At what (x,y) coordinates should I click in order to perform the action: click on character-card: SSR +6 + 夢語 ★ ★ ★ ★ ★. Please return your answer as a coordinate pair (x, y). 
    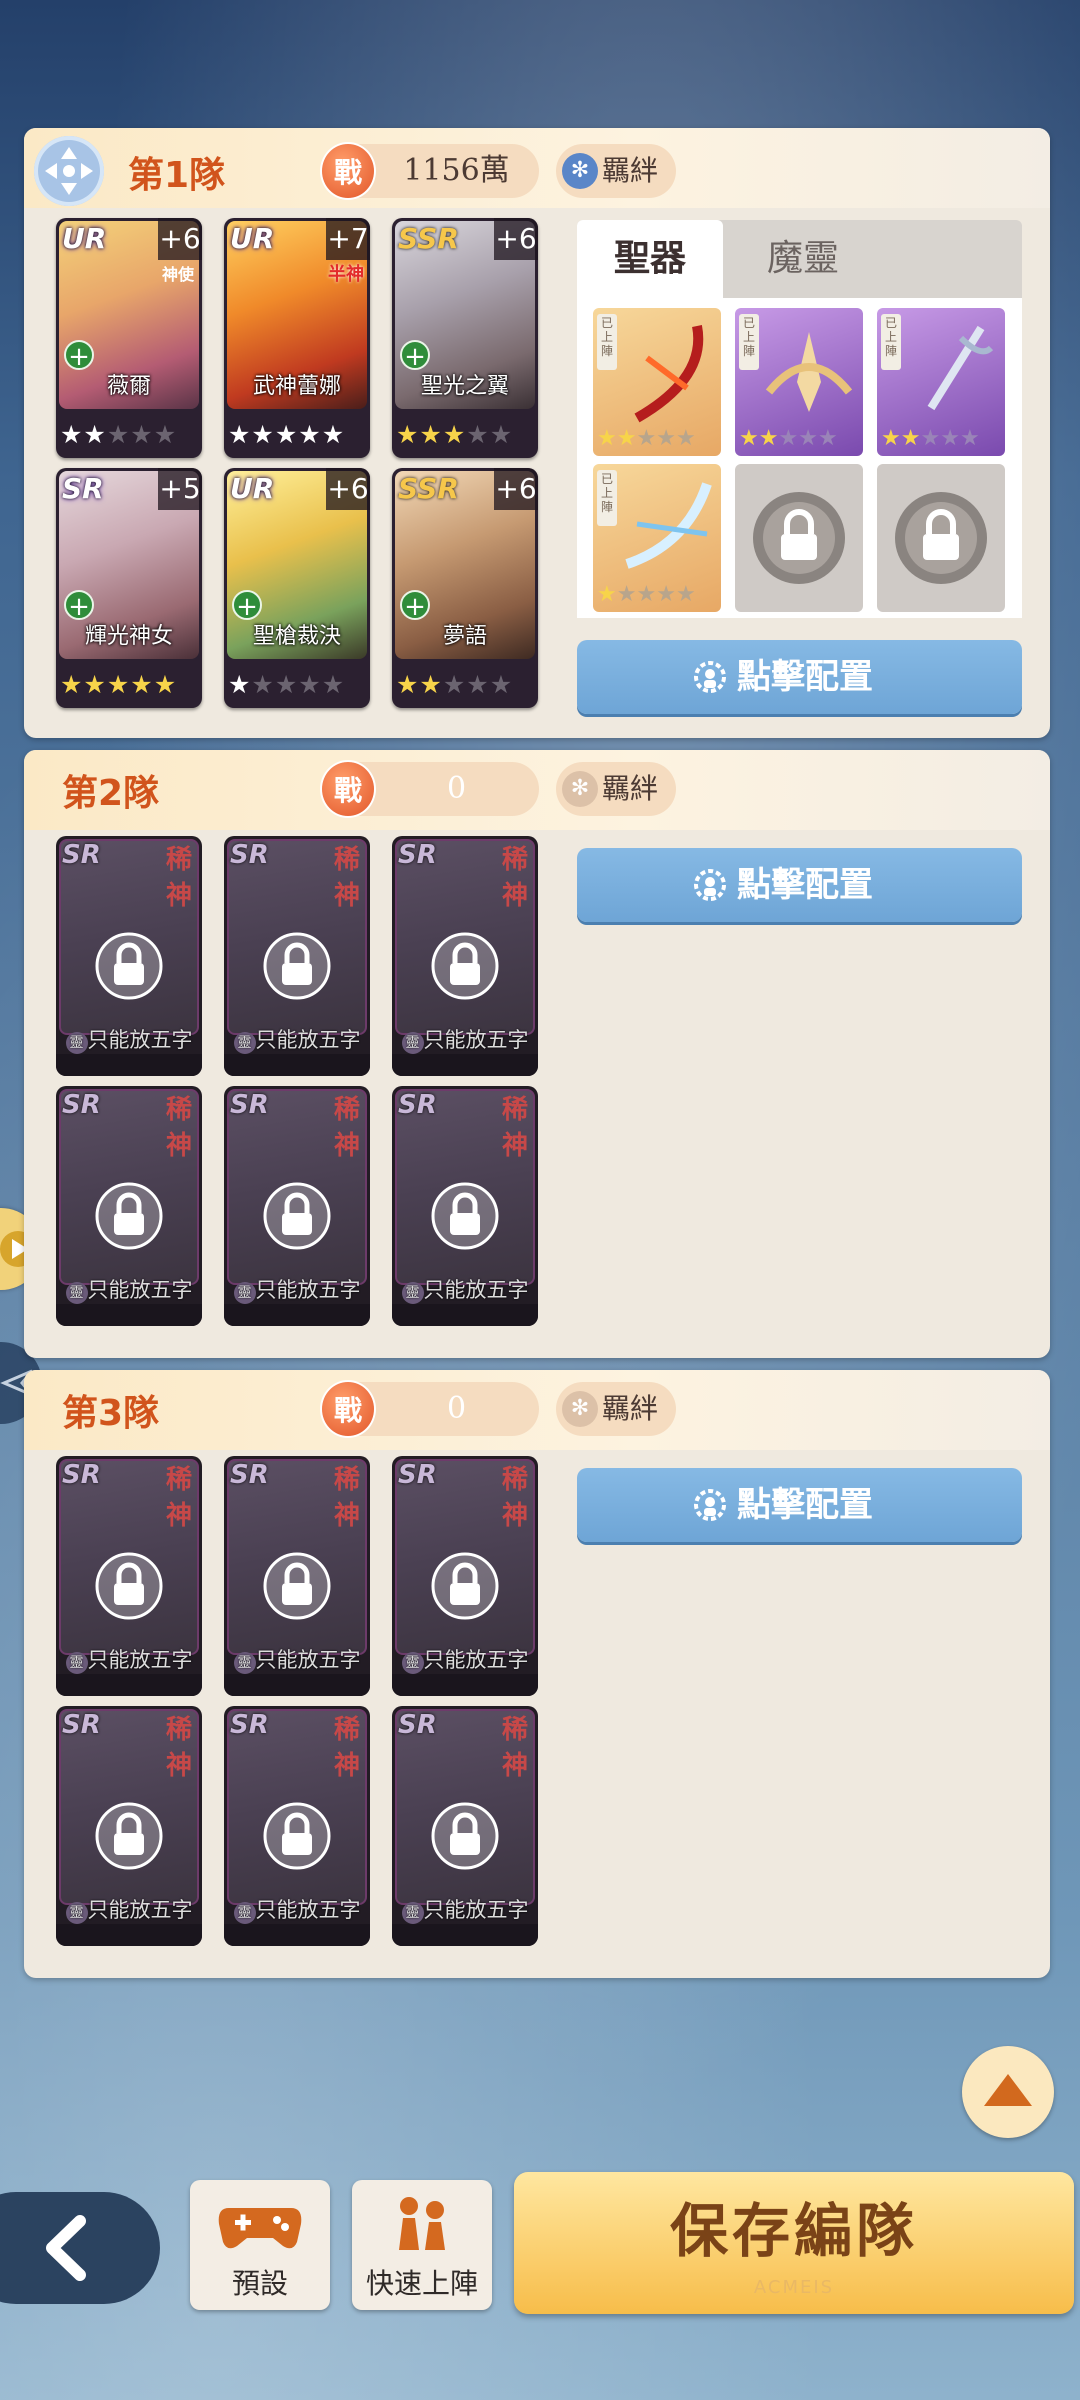
    Looking at the image, I should click on (465, 588).